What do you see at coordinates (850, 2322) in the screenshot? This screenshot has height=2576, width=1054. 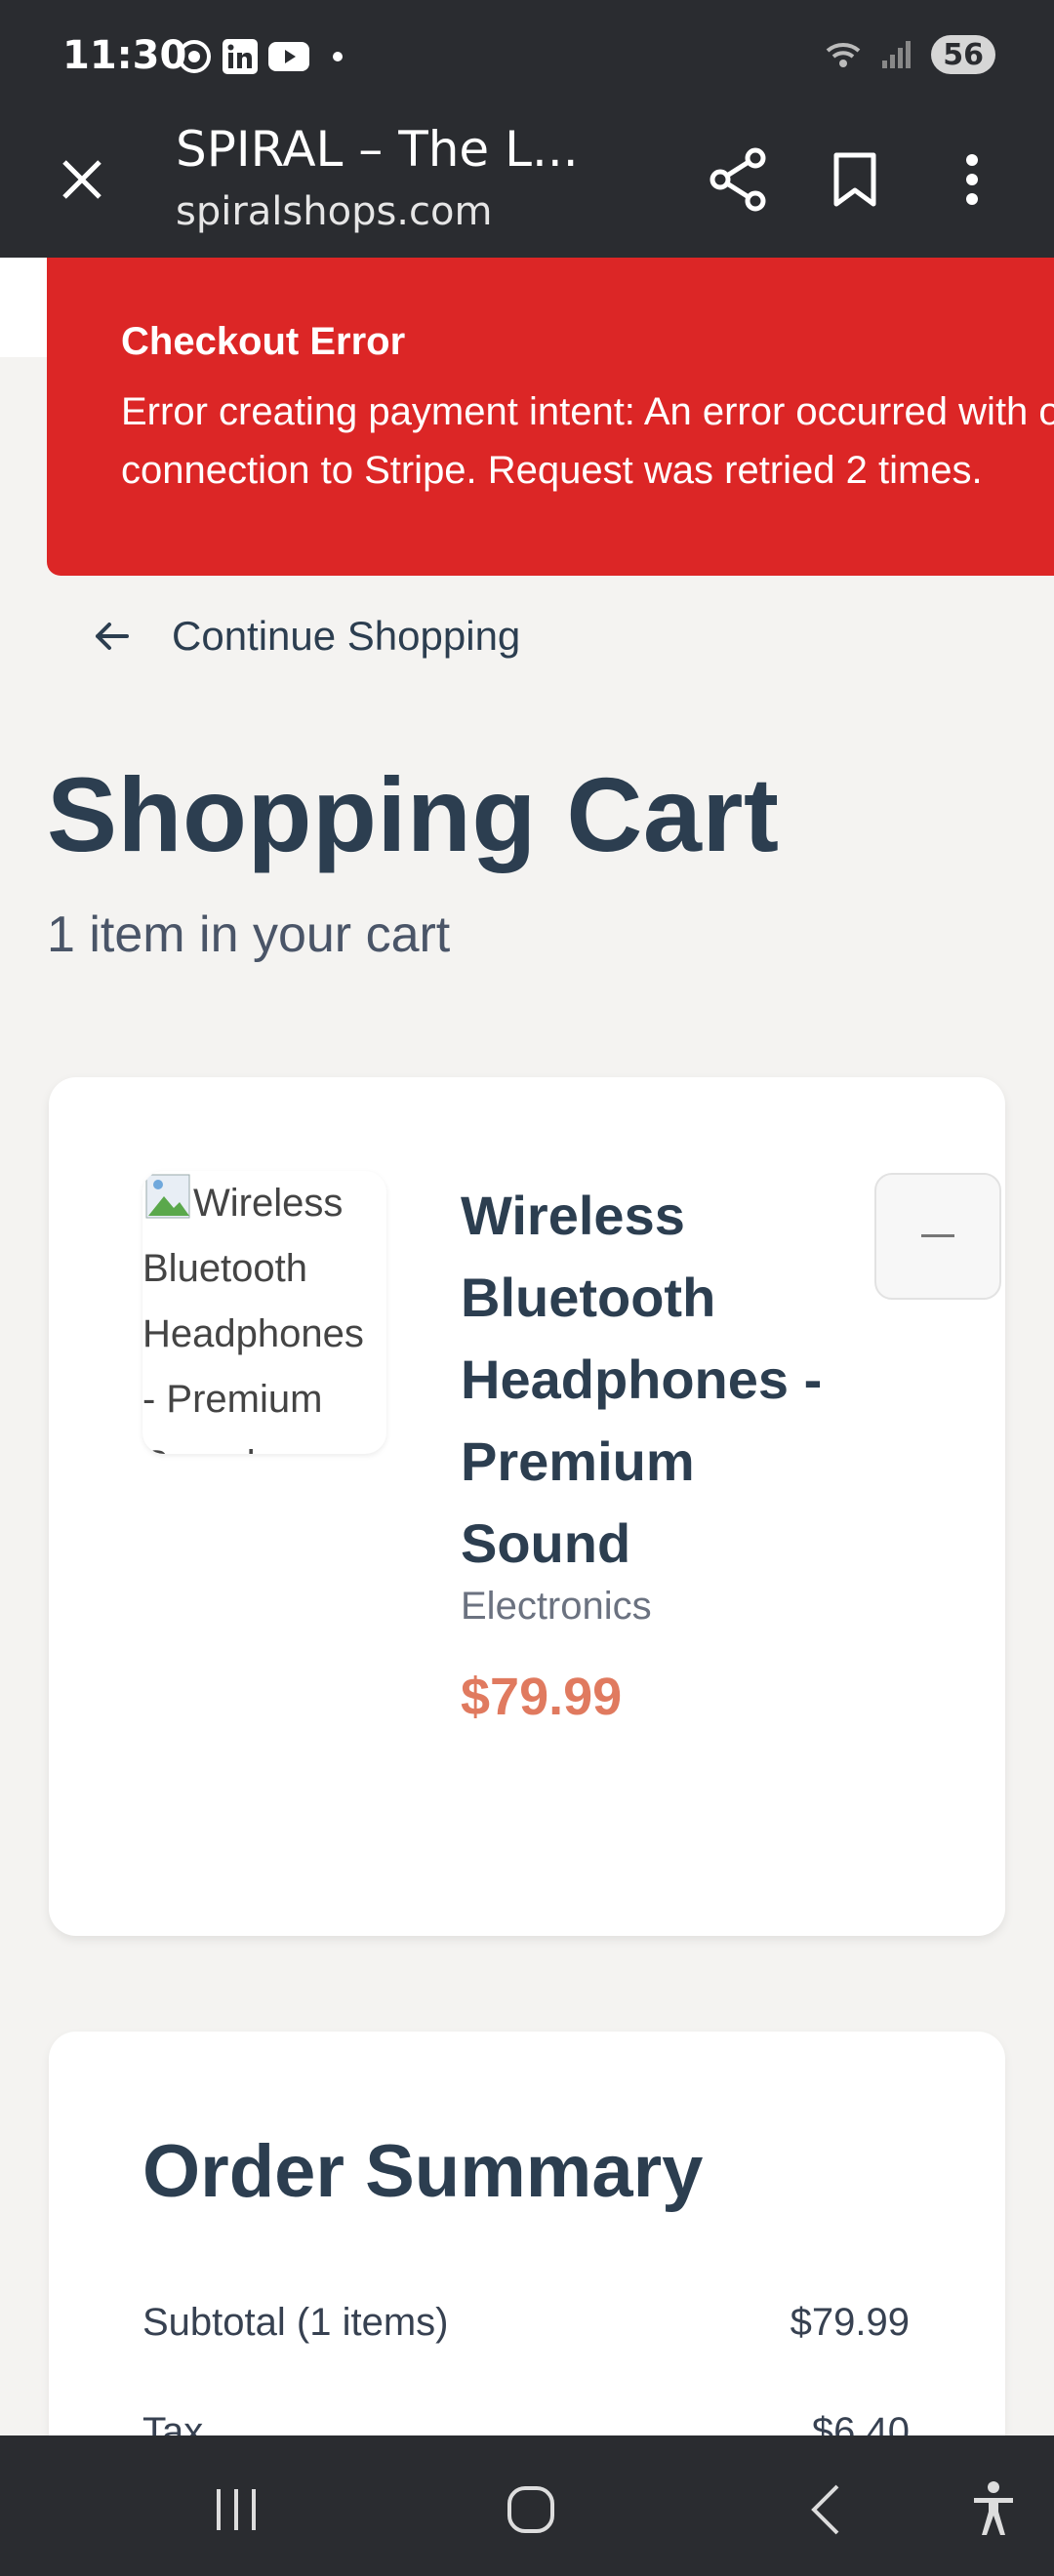 I see `subtotal-value: $79.99` at bounding box center [850, 2322].